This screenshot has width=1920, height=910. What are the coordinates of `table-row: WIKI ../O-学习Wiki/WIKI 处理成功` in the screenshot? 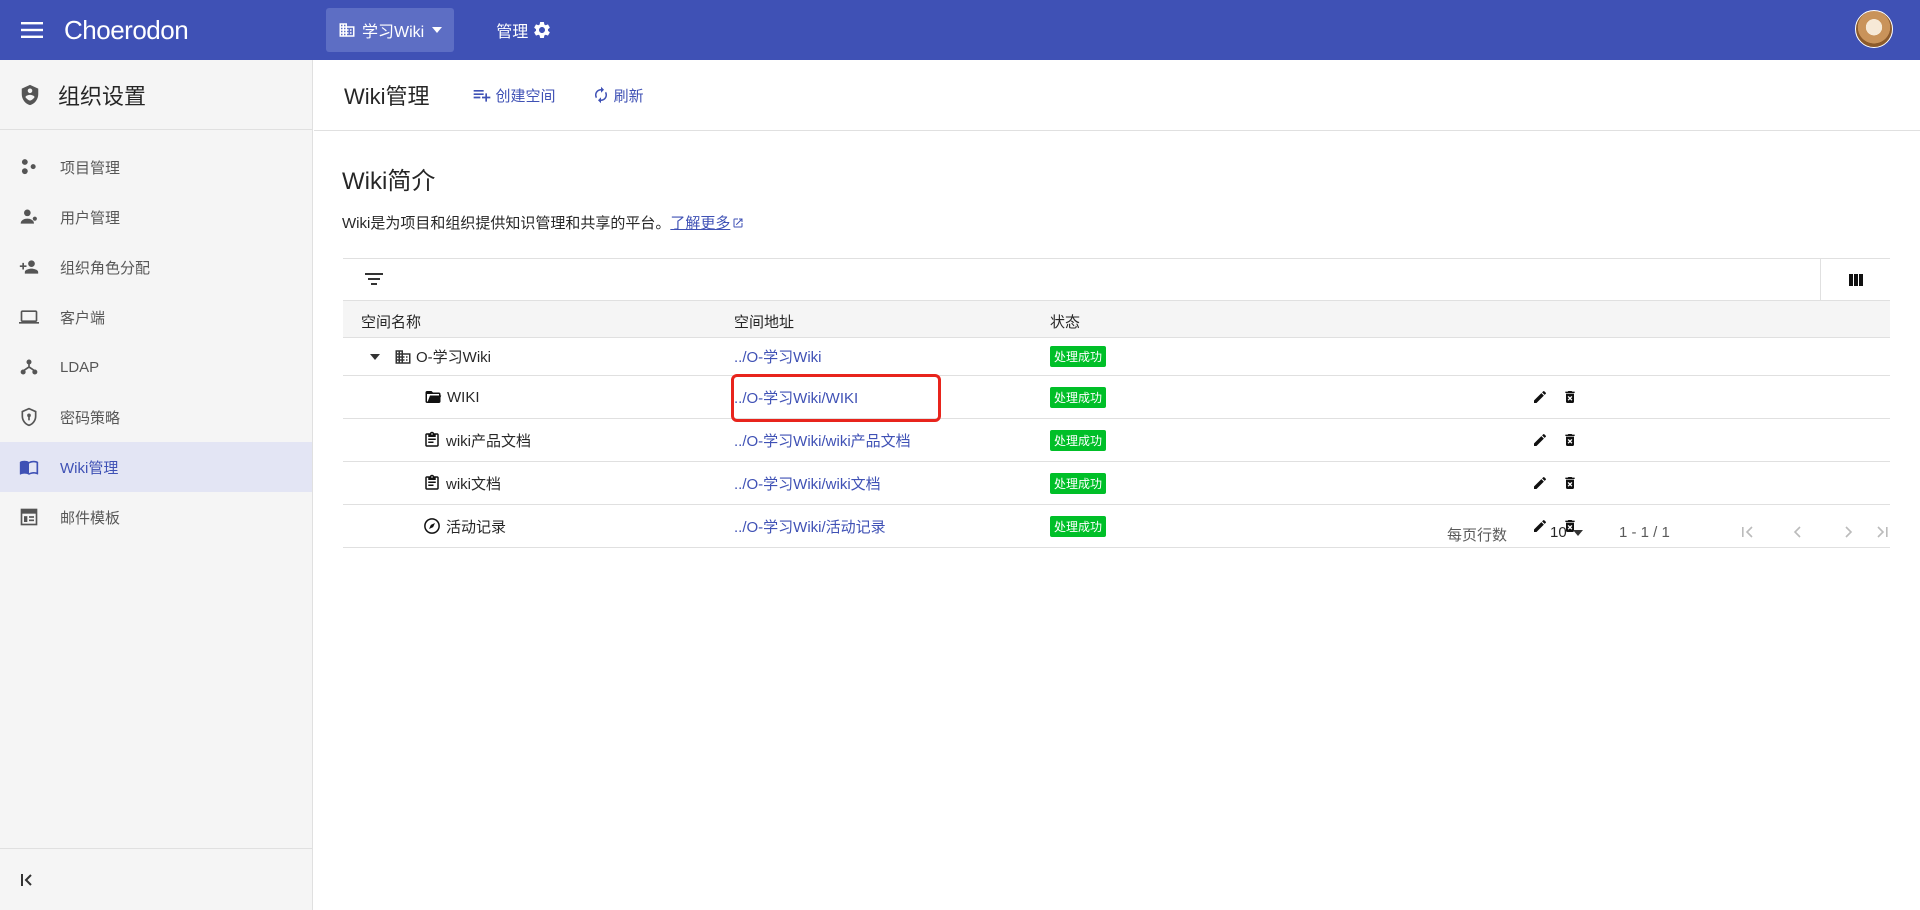 It's located at (1116, 397).